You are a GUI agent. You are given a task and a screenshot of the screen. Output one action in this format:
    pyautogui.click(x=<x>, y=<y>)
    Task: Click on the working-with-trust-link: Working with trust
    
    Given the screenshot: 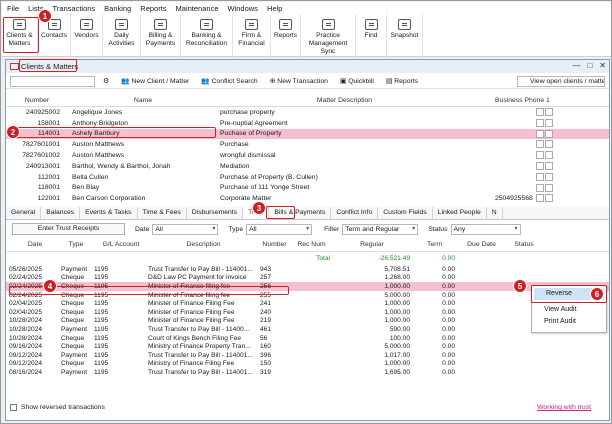 What is the action you would take?
    pyautogui.click(x=564, y=407)
    